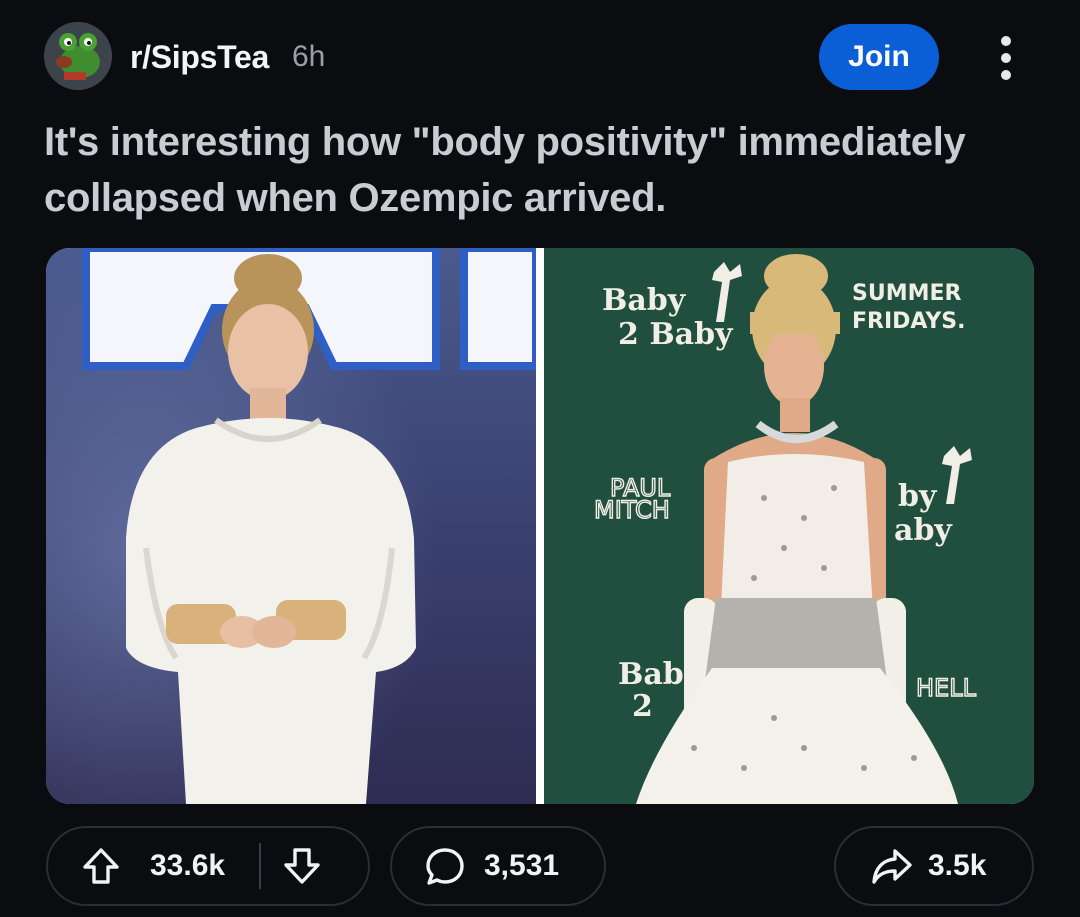 The height and width of the screenshot is (917, 1080). I want to click on comments-button: 3,531, so click(498, 866).